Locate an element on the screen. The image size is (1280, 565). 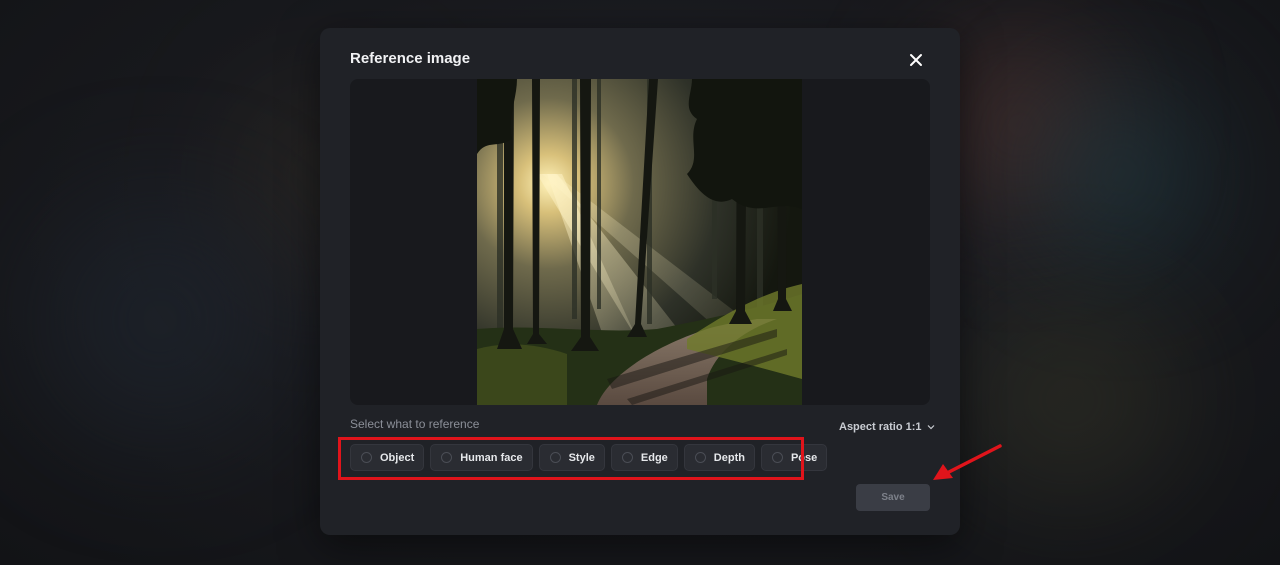
option-label: Object is located at coordinates (397, 457).